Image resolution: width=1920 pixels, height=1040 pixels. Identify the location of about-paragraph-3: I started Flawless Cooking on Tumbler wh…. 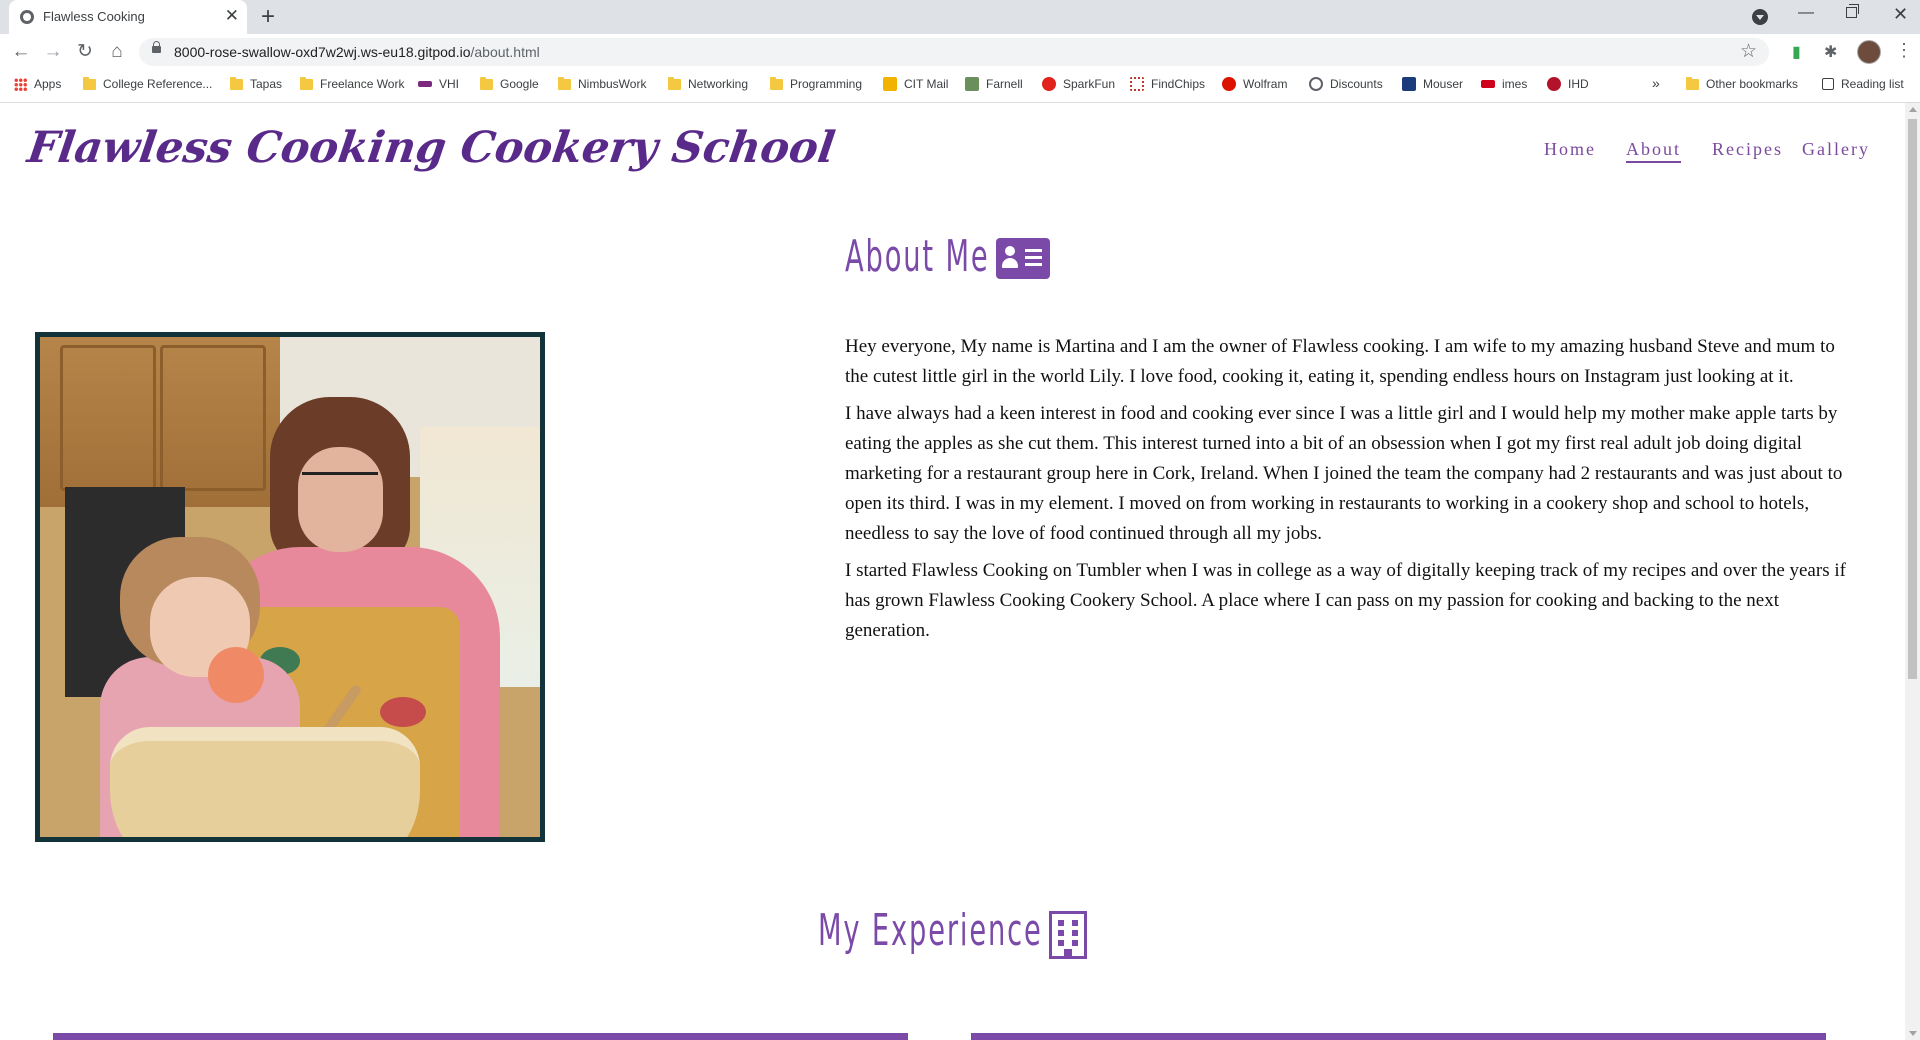
(1345, 600).